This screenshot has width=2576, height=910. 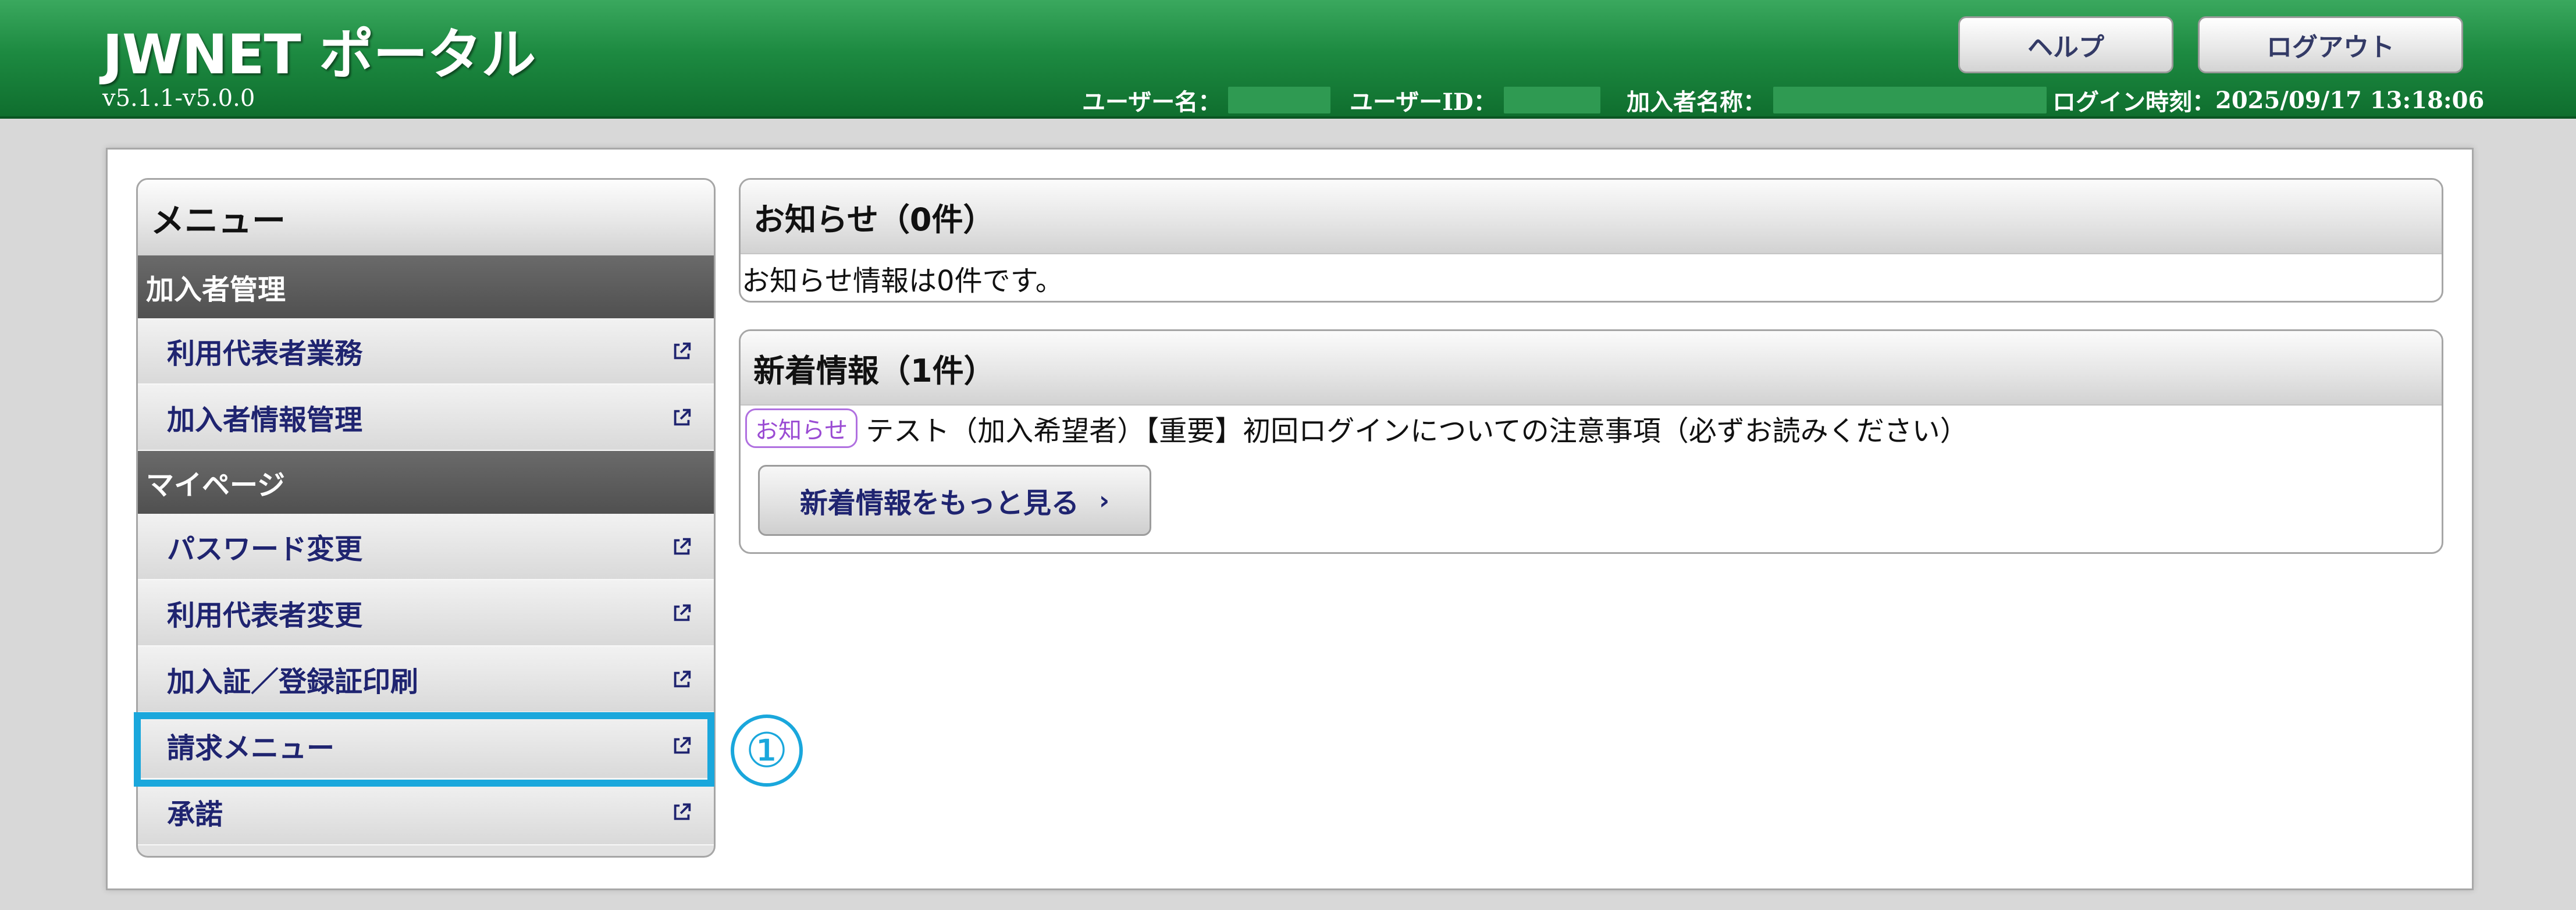 I want to click on menu-item-label: 請求メニュー, so click(x=251, y=748).